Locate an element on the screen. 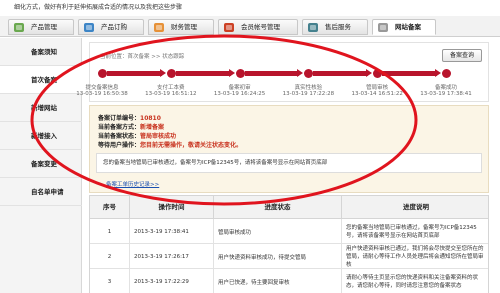 This screenshot has height=293, width=500. filing-state-row: 当前备案状态：管局审核成功 is located at coordinates (137, 135).